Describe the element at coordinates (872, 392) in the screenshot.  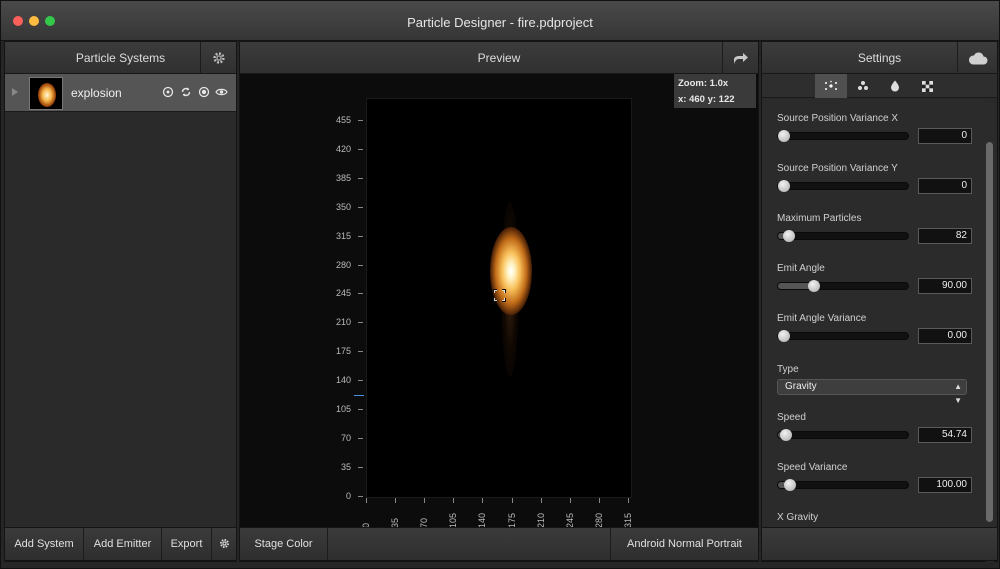
I see `type-select: Gravity ▲ ▼` at that location.